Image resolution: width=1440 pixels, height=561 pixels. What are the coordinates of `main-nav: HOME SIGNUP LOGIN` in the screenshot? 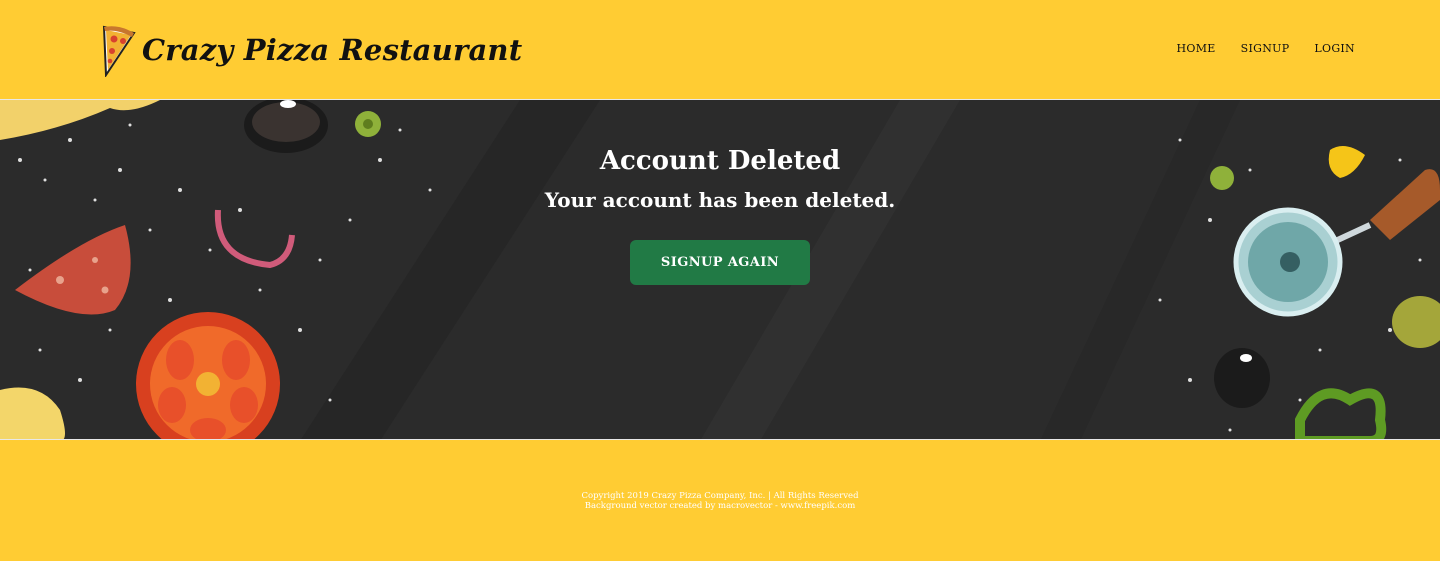 It's located at (1266, 48).